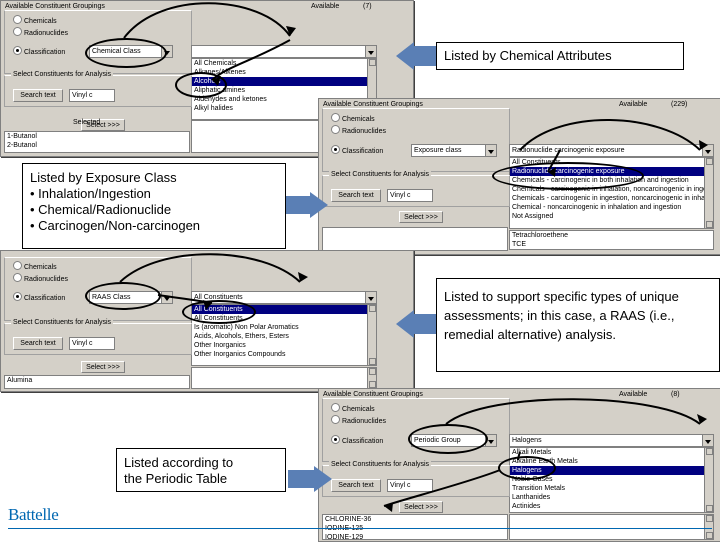 This screenshot has height=542, width=720. I want to click on footer-divider, so click(360, 528).